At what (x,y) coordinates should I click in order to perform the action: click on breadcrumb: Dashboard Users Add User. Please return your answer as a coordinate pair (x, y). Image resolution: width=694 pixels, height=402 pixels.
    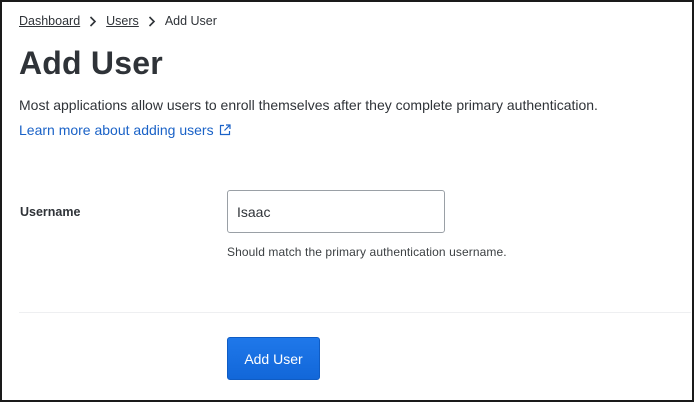
    Looking at the image, I should click on (118, 21).